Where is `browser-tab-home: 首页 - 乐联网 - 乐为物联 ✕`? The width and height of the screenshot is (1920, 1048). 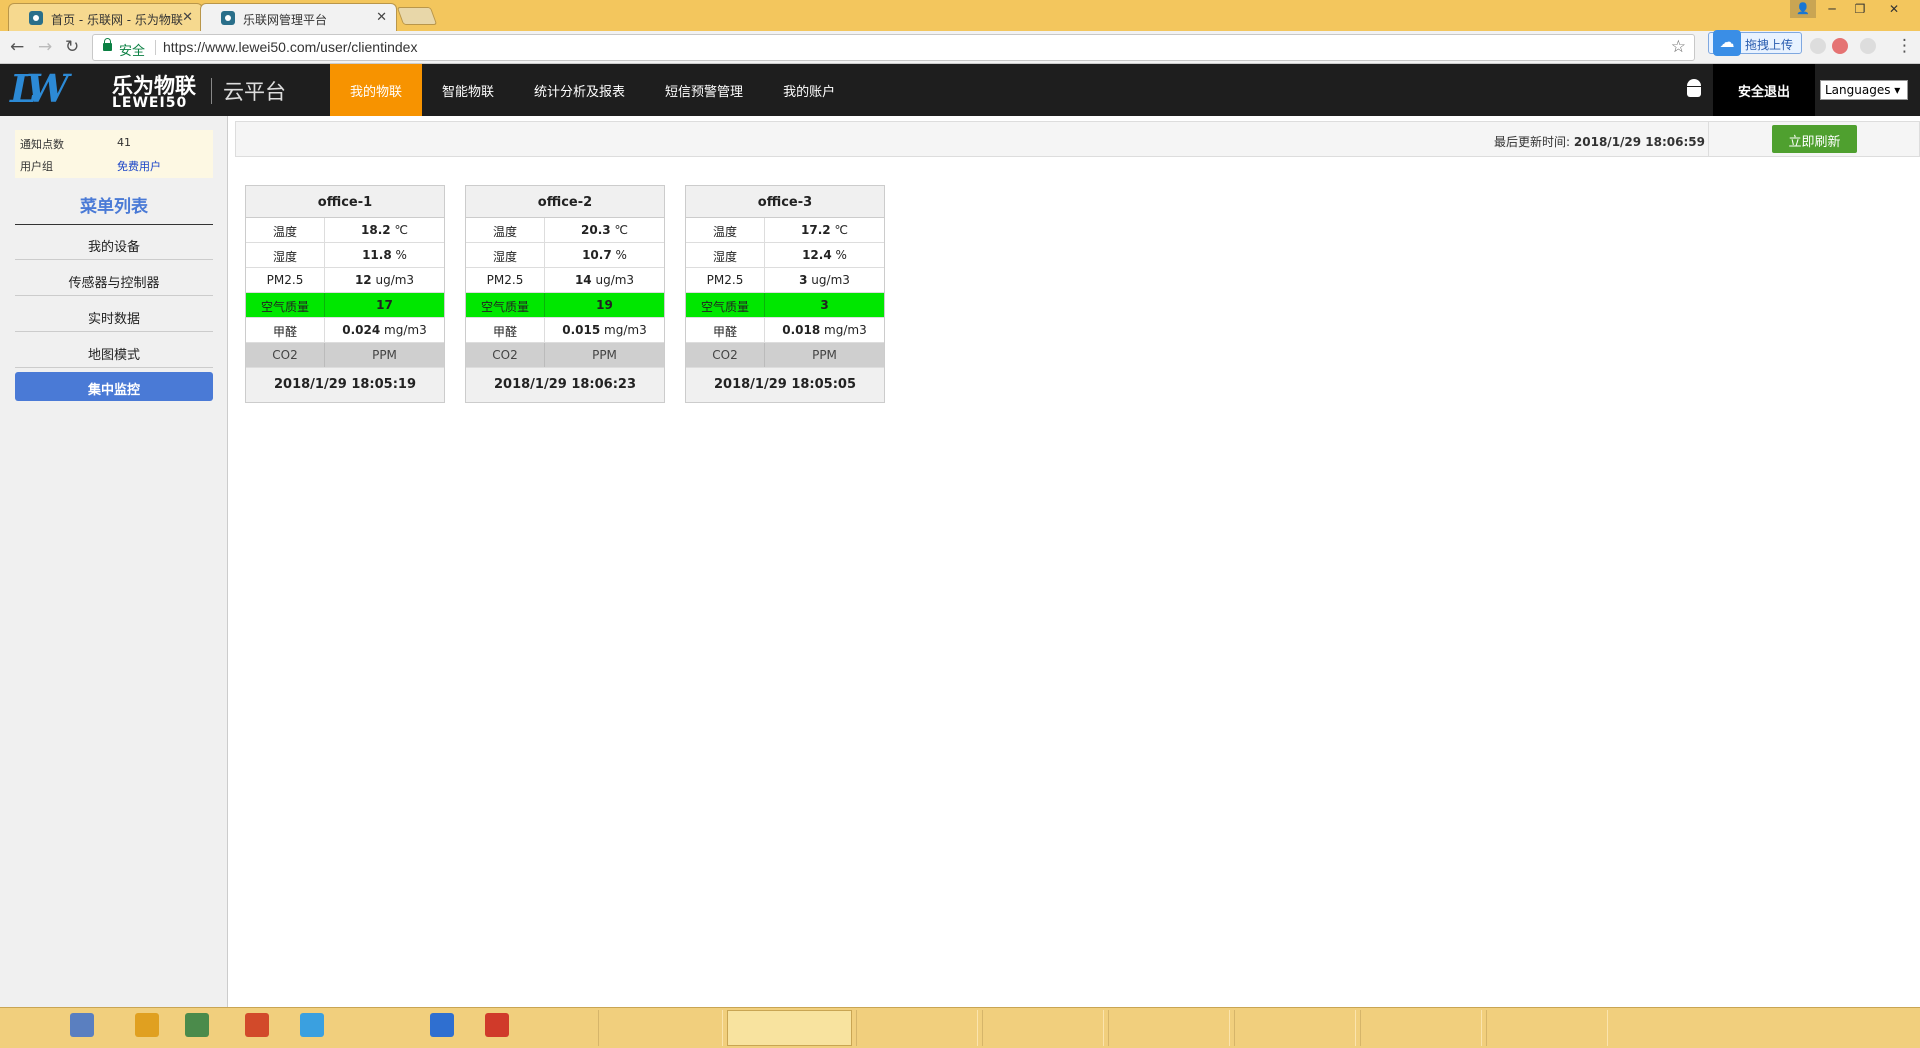
browser-tab-home: 首页 - 乐联网 - 乐为物联 ✕ is located at coordinates (105, 17).